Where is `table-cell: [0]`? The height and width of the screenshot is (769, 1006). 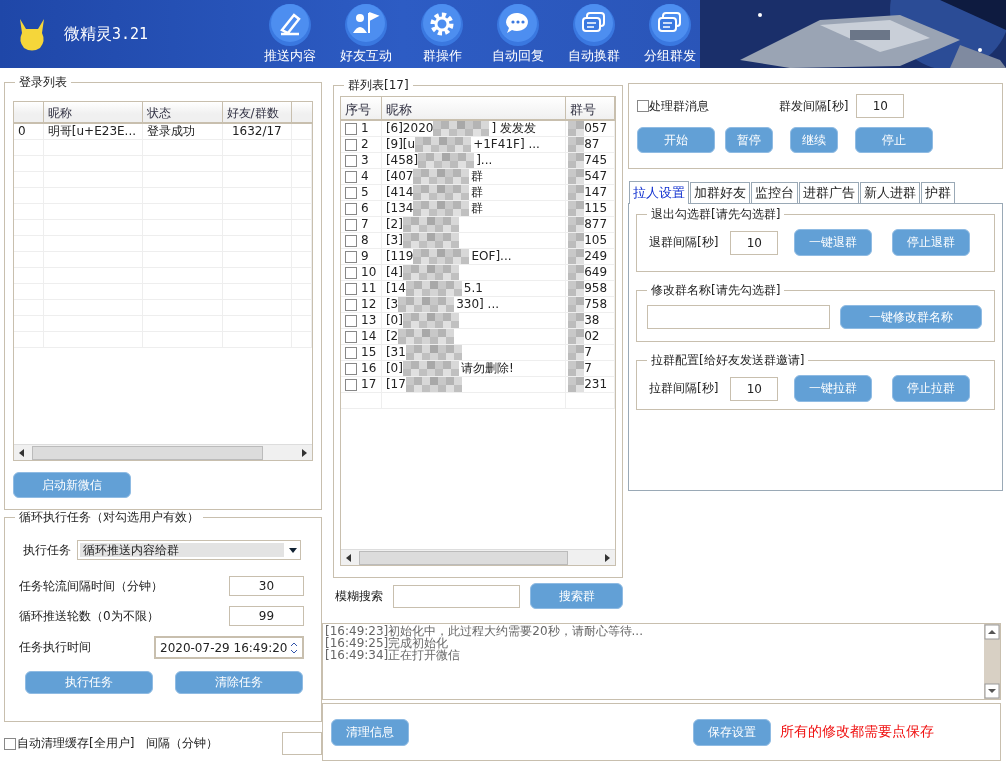 table-cell: [0] is located at coordinates (394, 320).